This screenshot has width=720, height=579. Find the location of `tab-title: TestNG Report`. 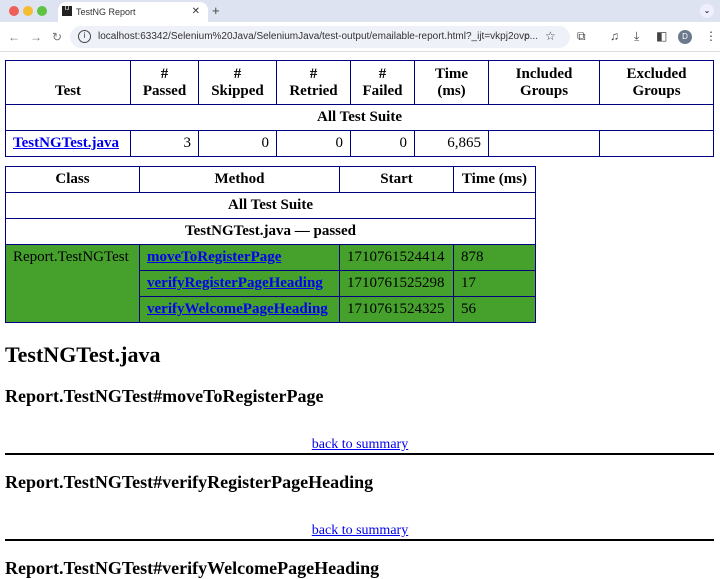

tab-title: TestNG Report is located at coordinates (106, 12).